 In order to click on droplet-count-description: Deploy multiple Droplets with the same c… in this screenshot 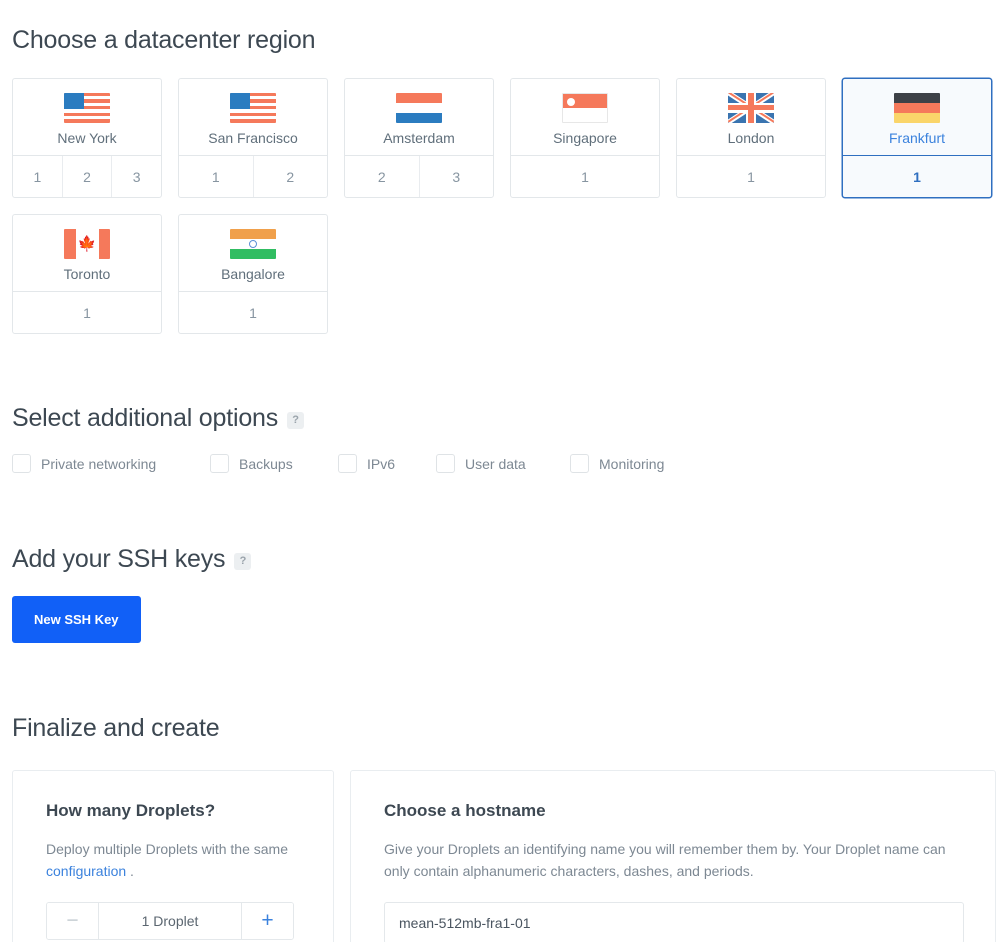, I will do `click(173, 860)`.